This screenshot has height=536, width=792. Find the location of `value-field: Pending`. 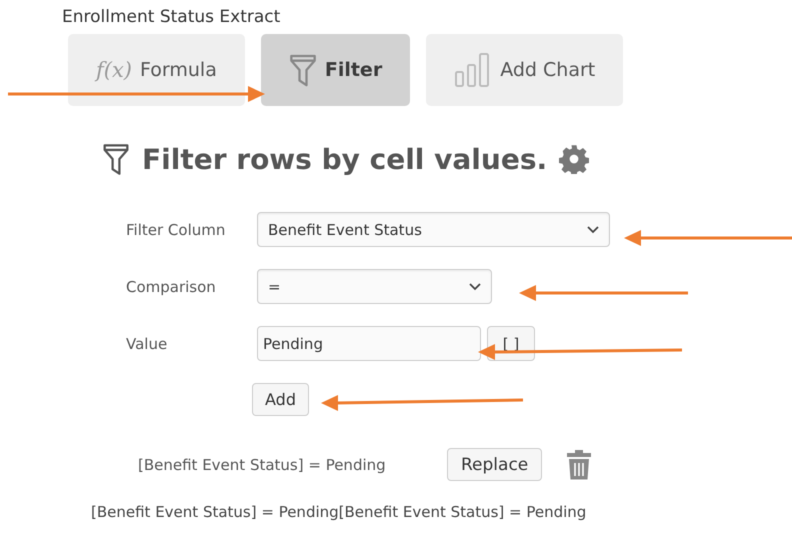

value-field: Pending is located at coordinates (369, 343).